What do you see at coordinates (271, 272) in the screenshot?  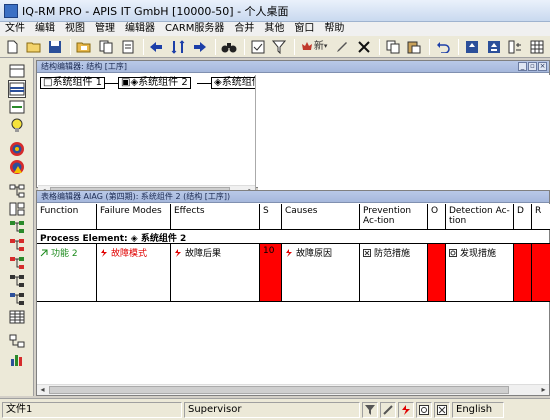 I see `severity-cell: 10` at bounding box center [271, 272].